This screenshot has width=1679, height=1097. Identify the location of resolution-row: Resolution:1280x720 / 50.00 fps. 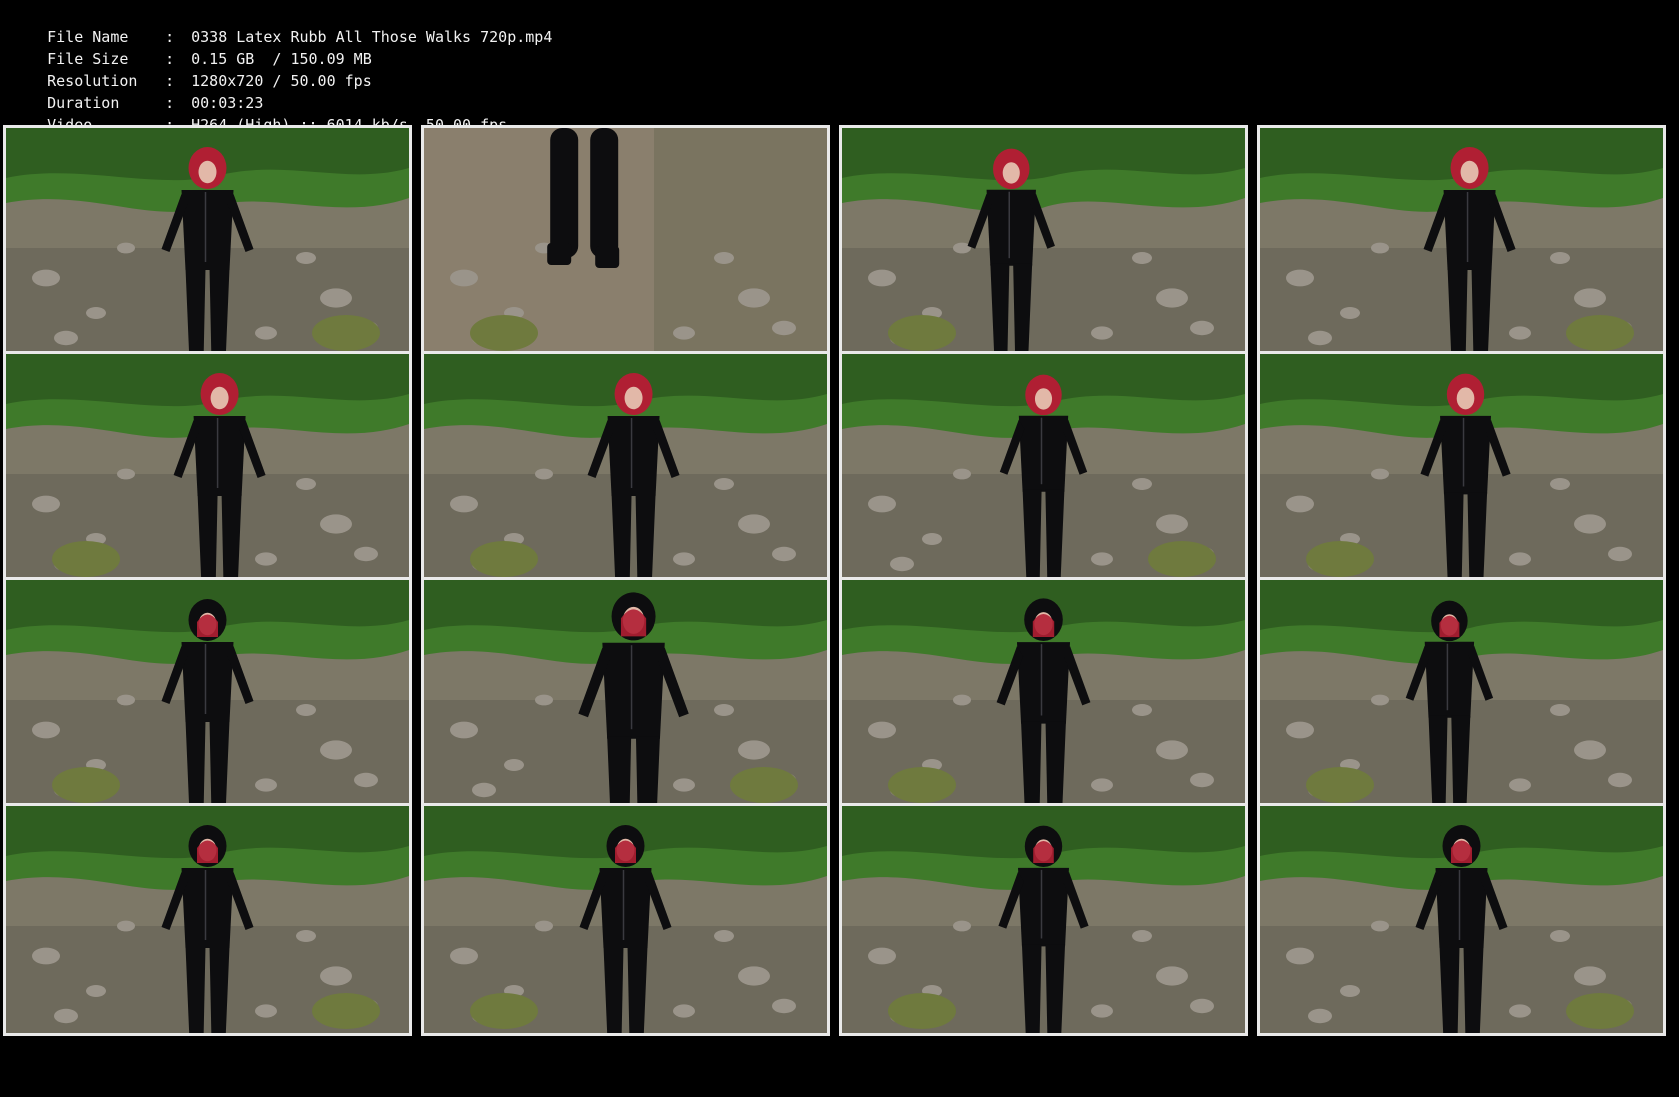
(191, 69).